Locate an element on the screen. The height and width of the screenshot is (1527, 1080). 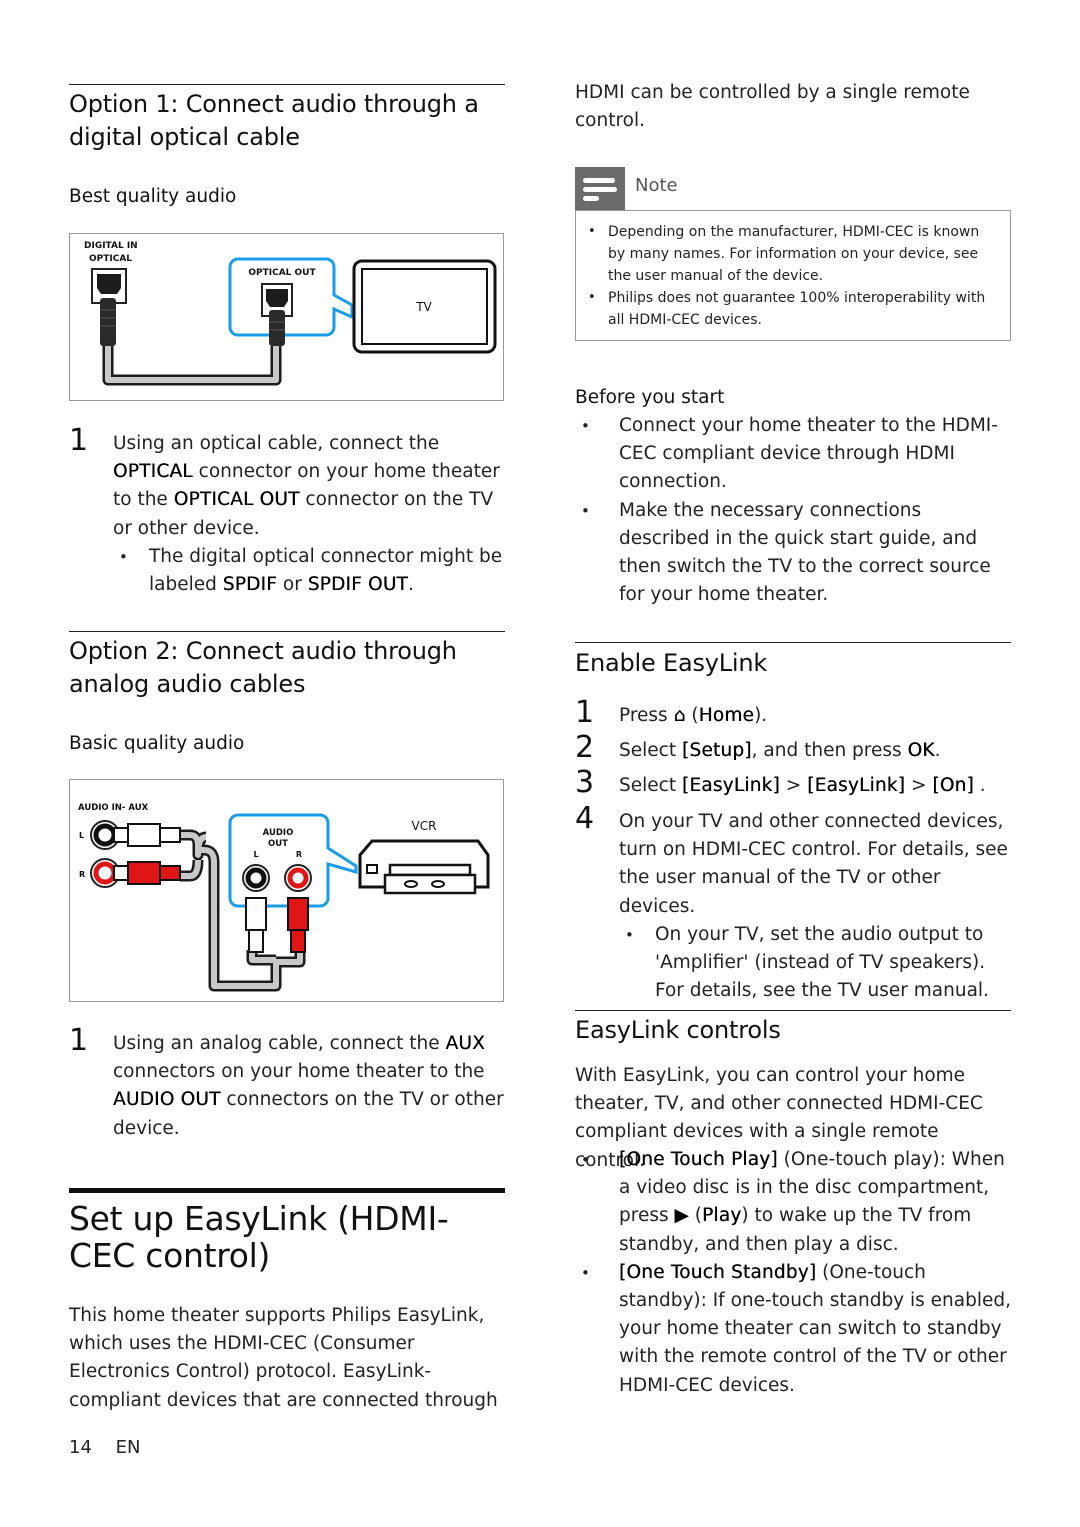
aux-right-label: R is located at coordinates (82, 874).